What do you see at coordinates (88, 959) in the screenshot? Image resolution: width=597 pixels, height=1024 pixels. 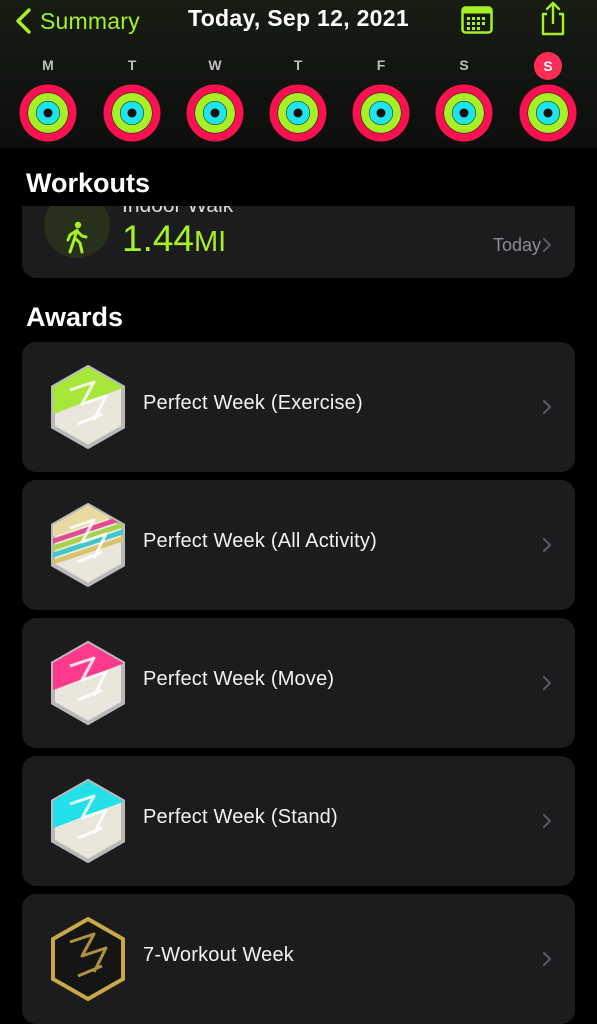 I see `seven-workout-week-badge-icon` at bounding box center [88, 959].